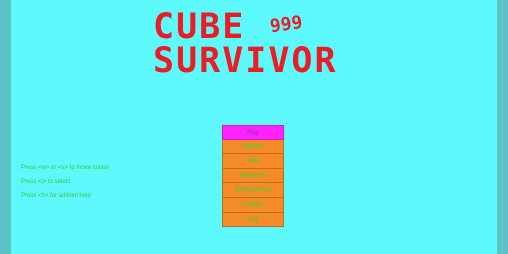 The image size is (508, 254). What do you see at coordinates (253, 220) in the screenshot?
I see `menu-item-quit: Quit` at bounding box center [253, 220].